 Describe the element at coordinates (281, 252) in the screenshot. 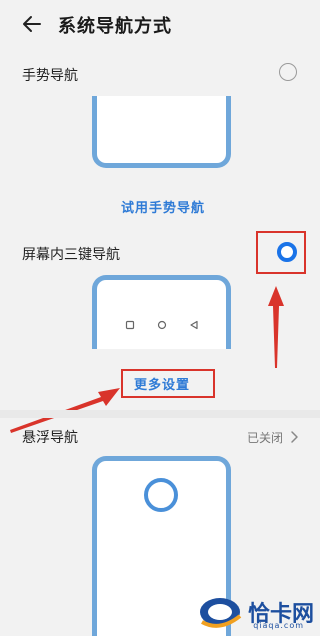

I see `radio-highlight-box` at that location.